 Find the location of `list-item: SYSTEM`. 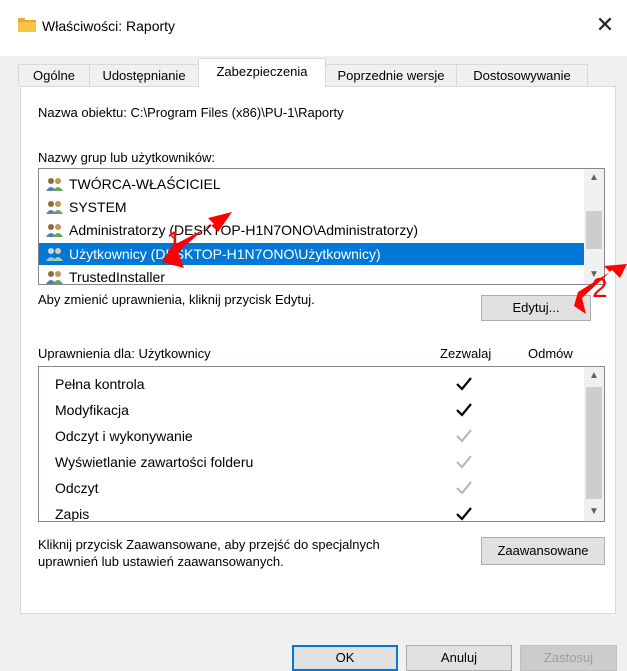

list-item: SYSTEM is located at coordinates (311, 207).